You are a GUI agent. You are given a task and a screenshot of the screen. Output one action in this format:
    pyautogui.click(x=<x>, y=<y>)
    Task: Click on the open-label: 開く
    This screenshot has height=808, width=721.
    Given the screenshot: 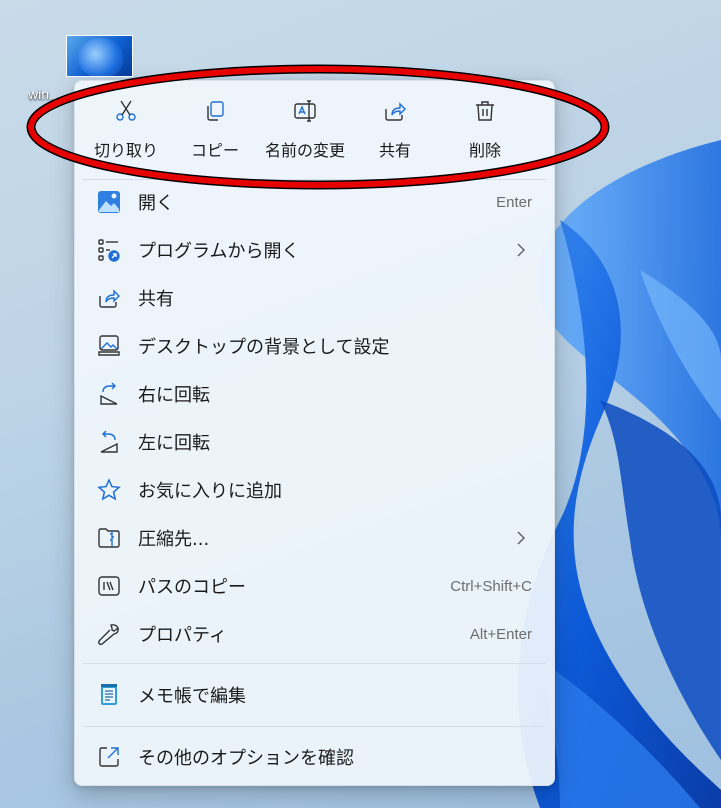 What is the action you would take?
    pyautogui.click(x=156, y=203)
    